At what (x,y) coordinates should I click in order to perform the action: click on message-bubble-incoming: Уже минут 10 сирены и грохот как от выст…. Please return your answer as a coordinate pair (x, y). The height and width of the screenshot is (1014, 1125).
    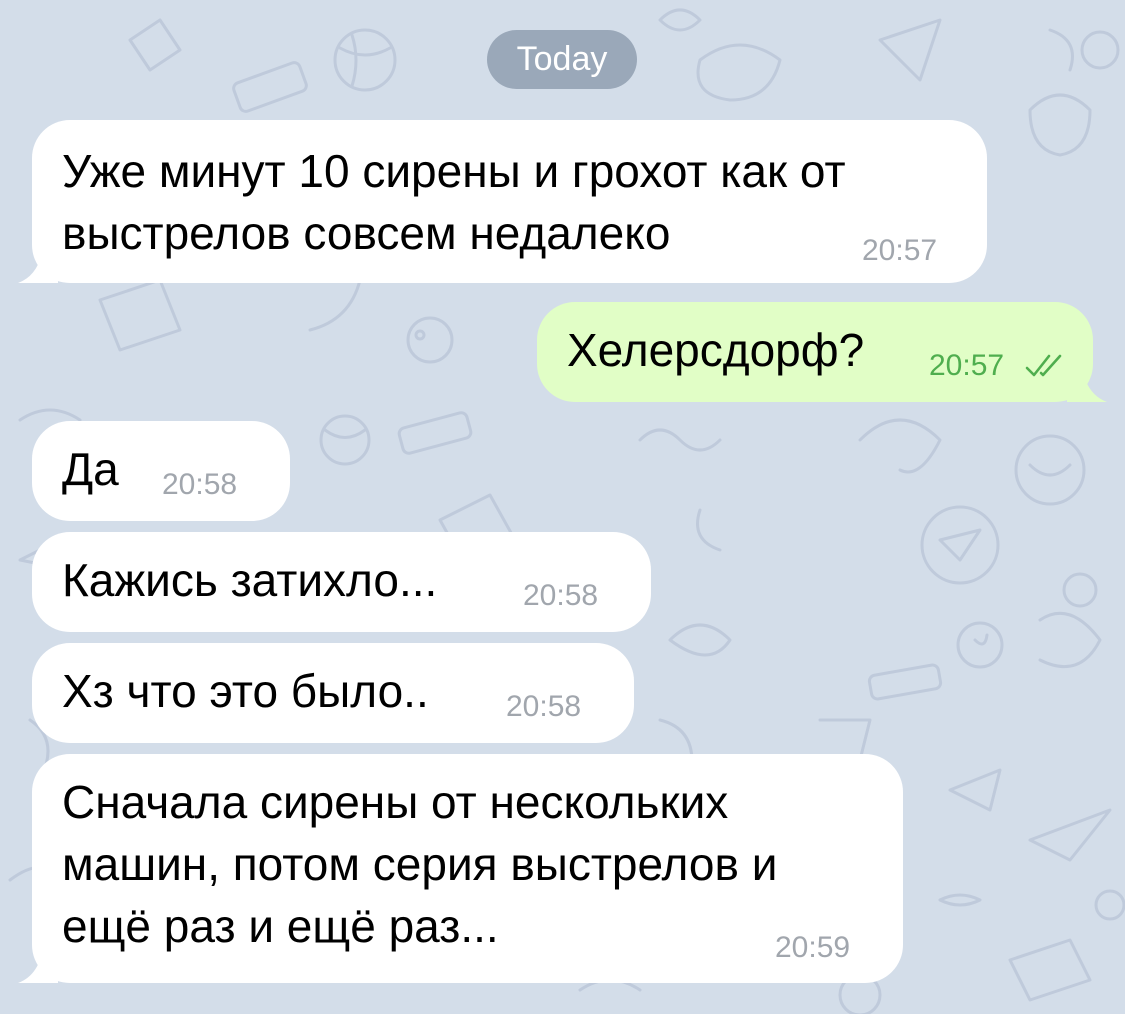
    Looking at the image, I should click on (502, 201).